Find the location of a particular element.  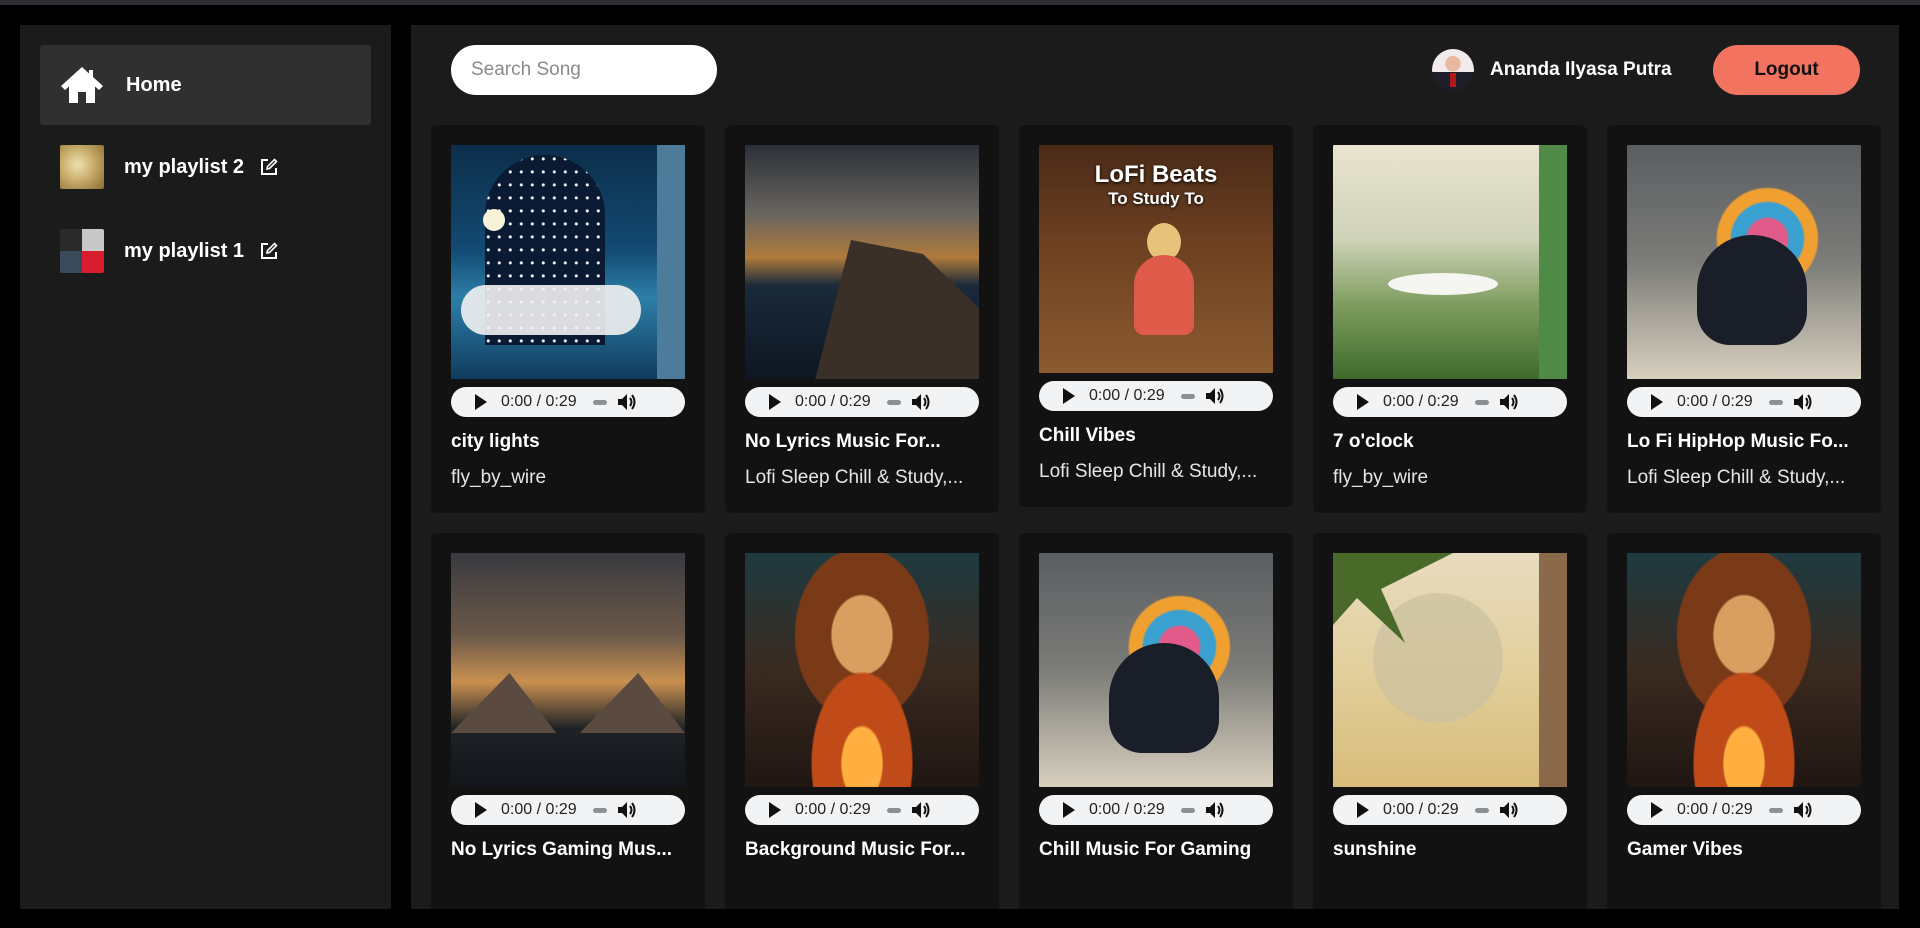

song-card: 0:00 / 0:29 7 o'clock fly_by_wire is located at coordinates (1450, 319).